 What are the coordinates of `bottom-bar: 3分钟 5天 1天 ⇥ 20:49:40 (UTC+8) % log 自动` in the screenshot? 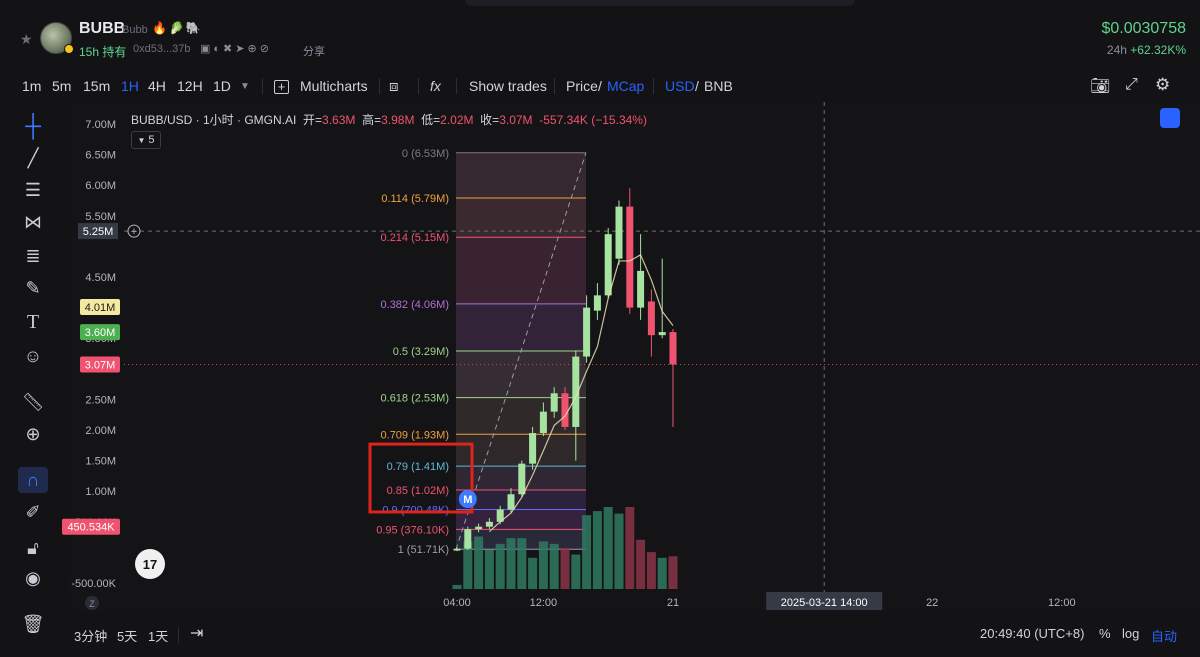 It's located at (600, 638).